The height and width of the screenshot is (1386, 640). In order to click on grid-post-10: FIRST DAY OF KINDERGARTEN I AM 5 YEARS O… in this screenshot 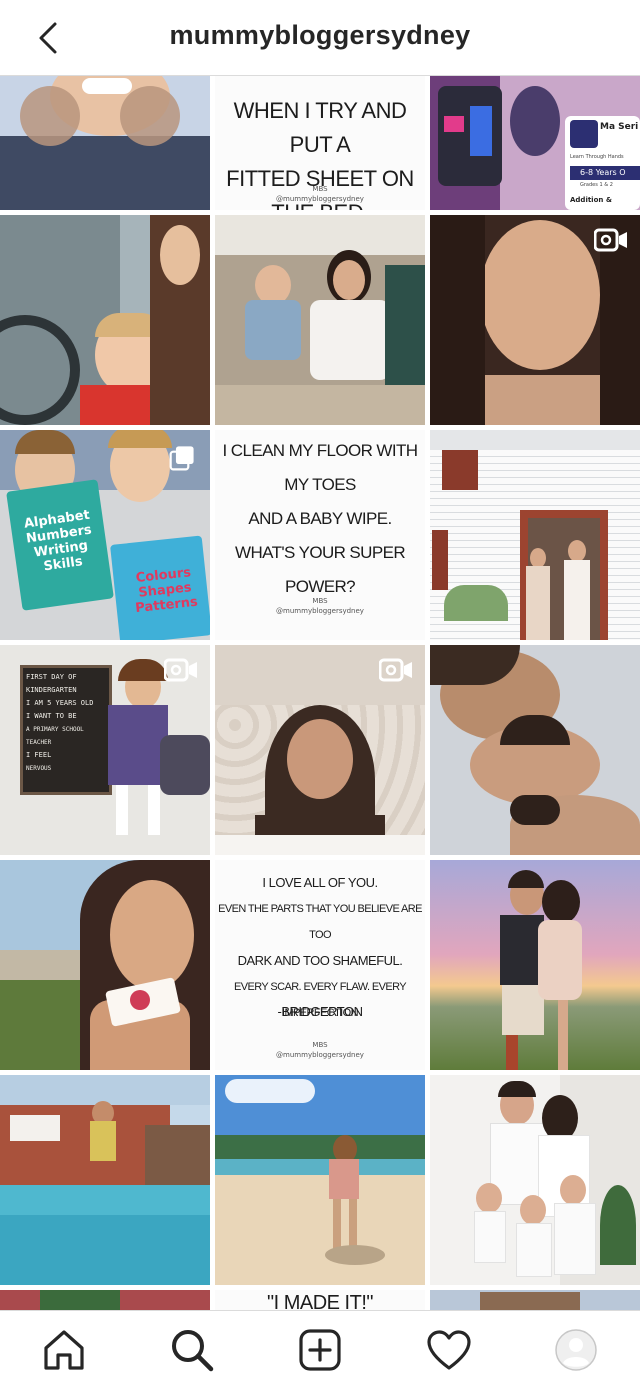, I will do `click(105, 750)`.